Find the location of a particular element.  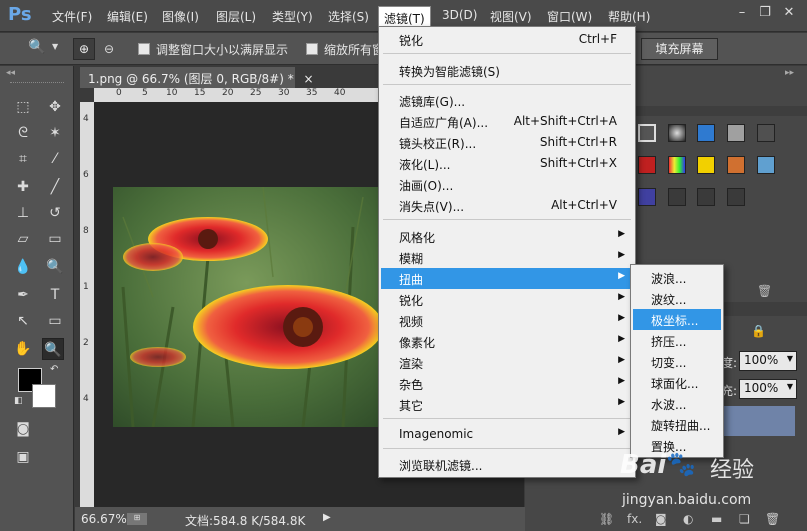

stamp-tool-icon: ⊥ is located at coordinates (23, 213).